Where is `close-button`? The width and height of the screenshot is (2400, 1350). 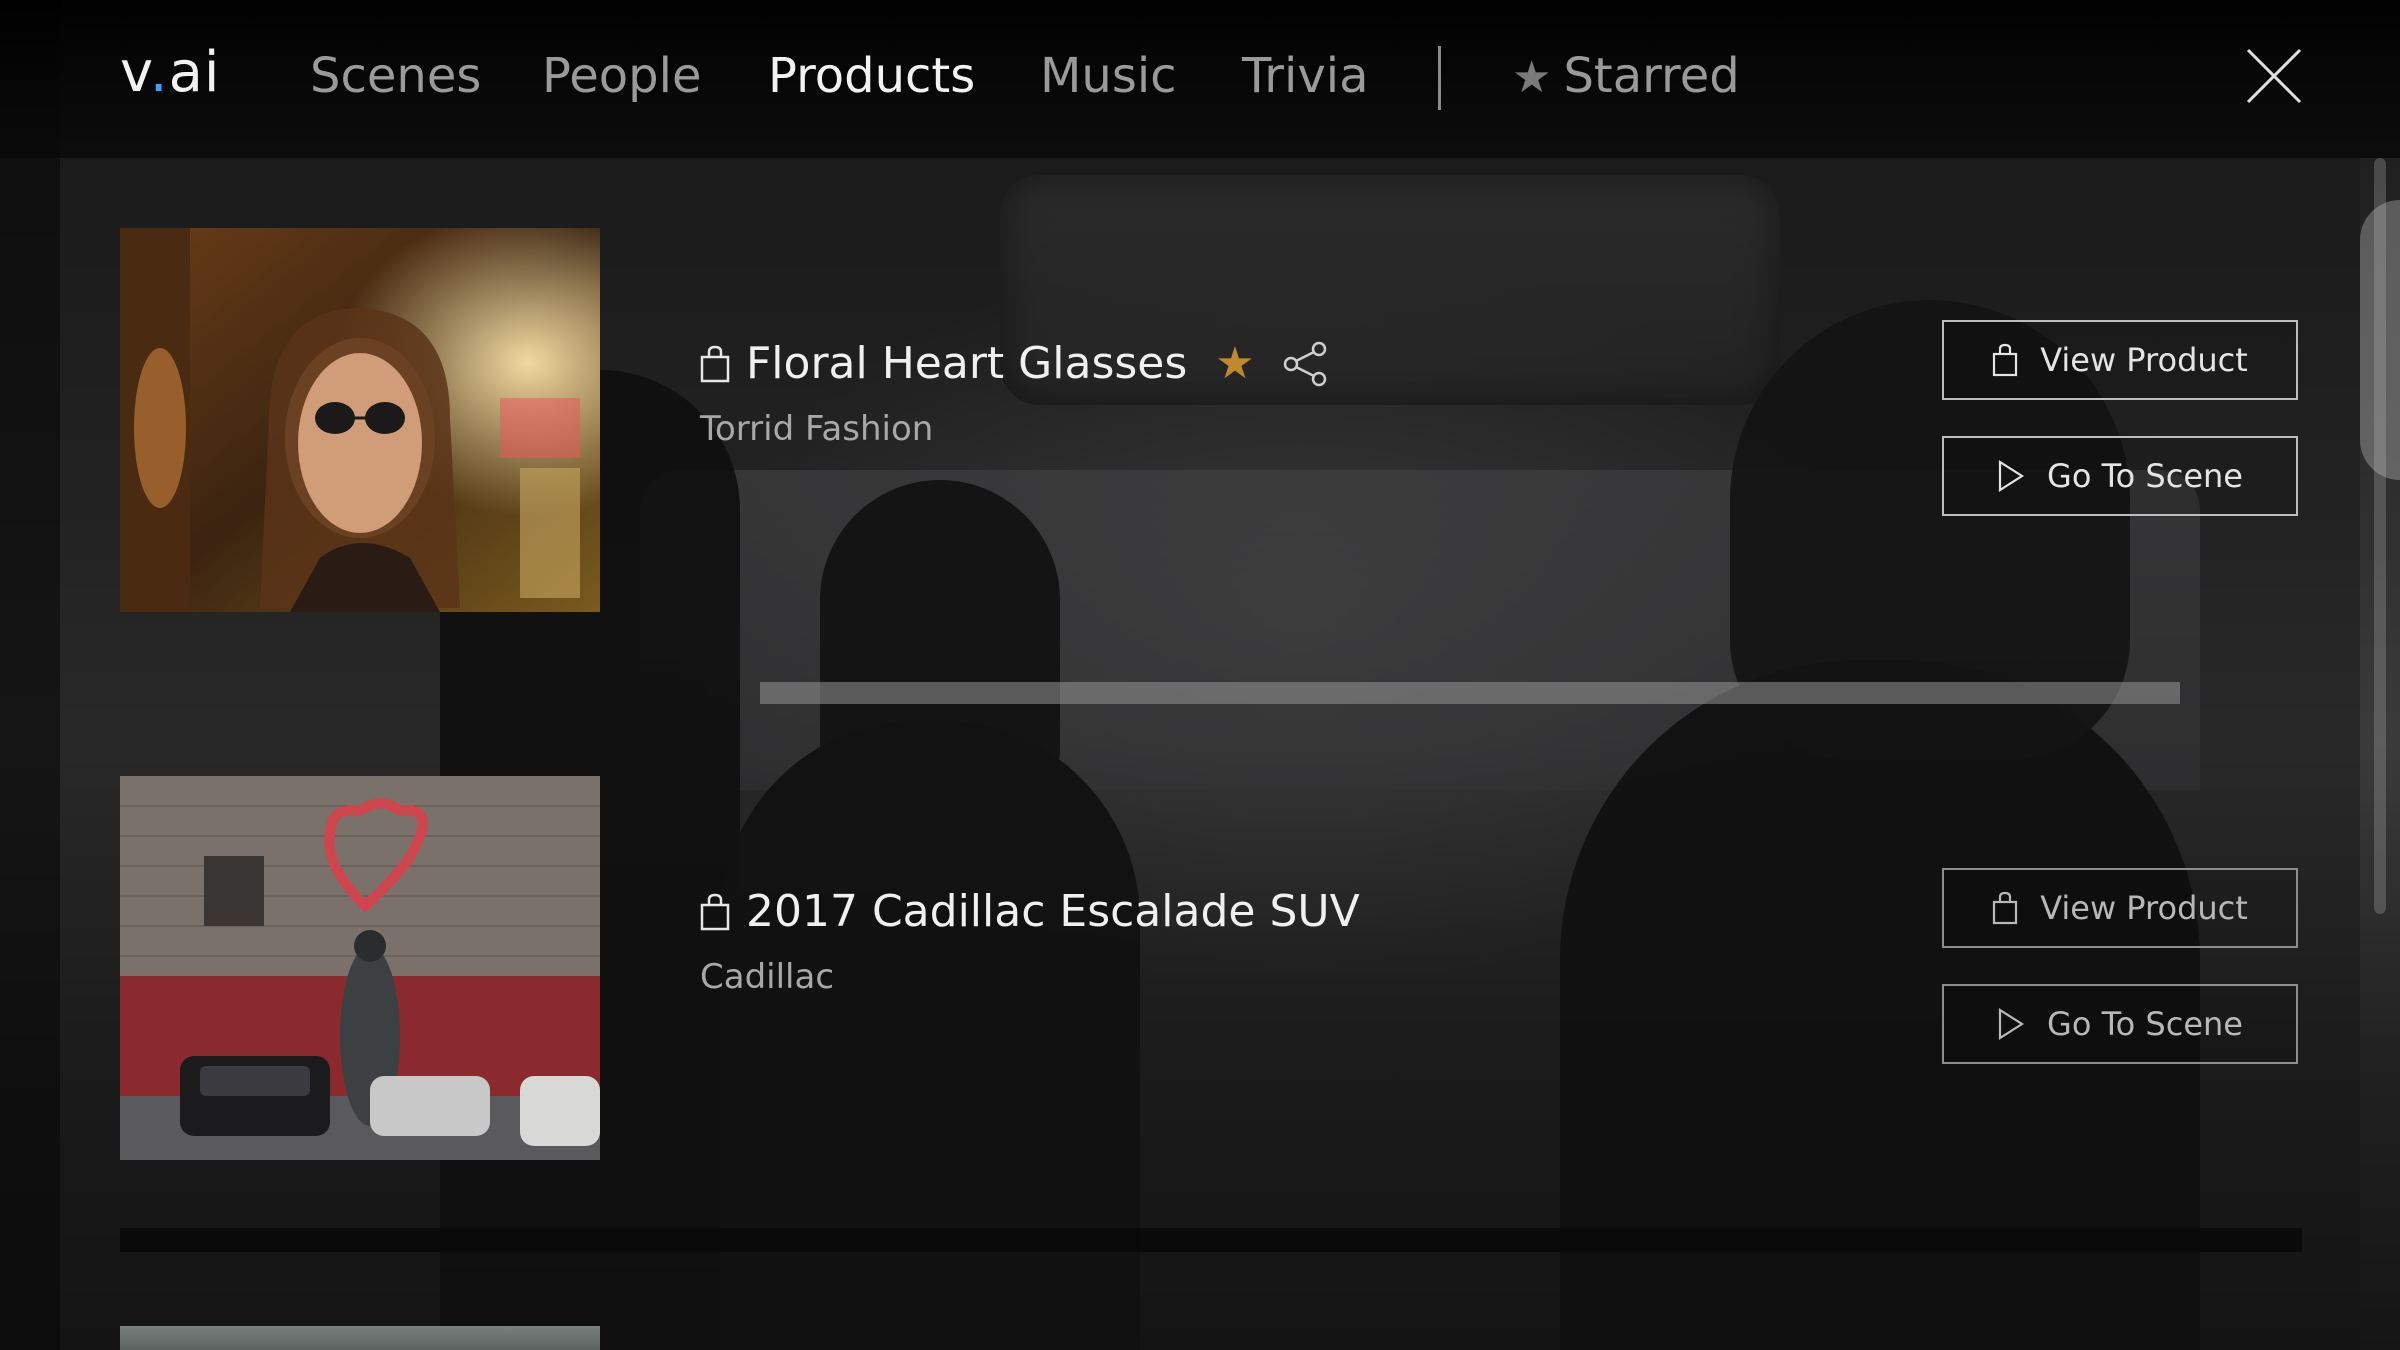 close-button is located at coordinates (2274, 76).